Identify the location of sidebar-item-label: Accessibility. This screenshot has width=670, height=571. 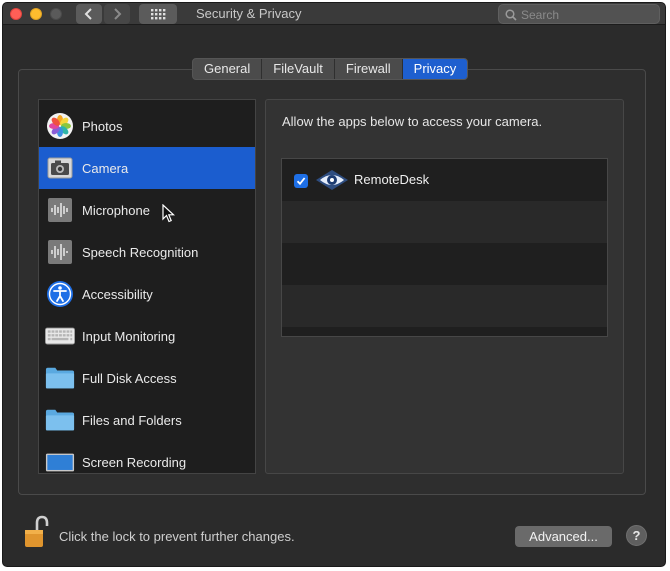
(117, 294).